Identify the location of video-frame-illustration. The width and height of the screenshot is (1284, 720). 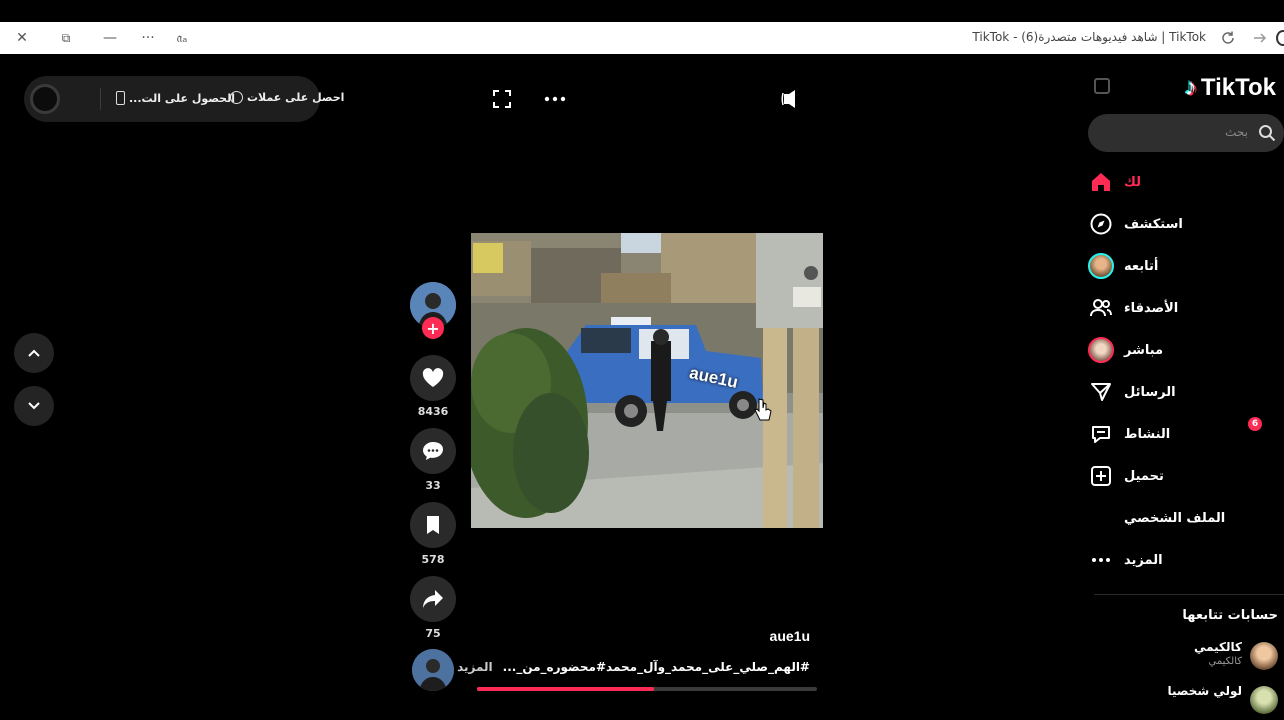
(647, 380).